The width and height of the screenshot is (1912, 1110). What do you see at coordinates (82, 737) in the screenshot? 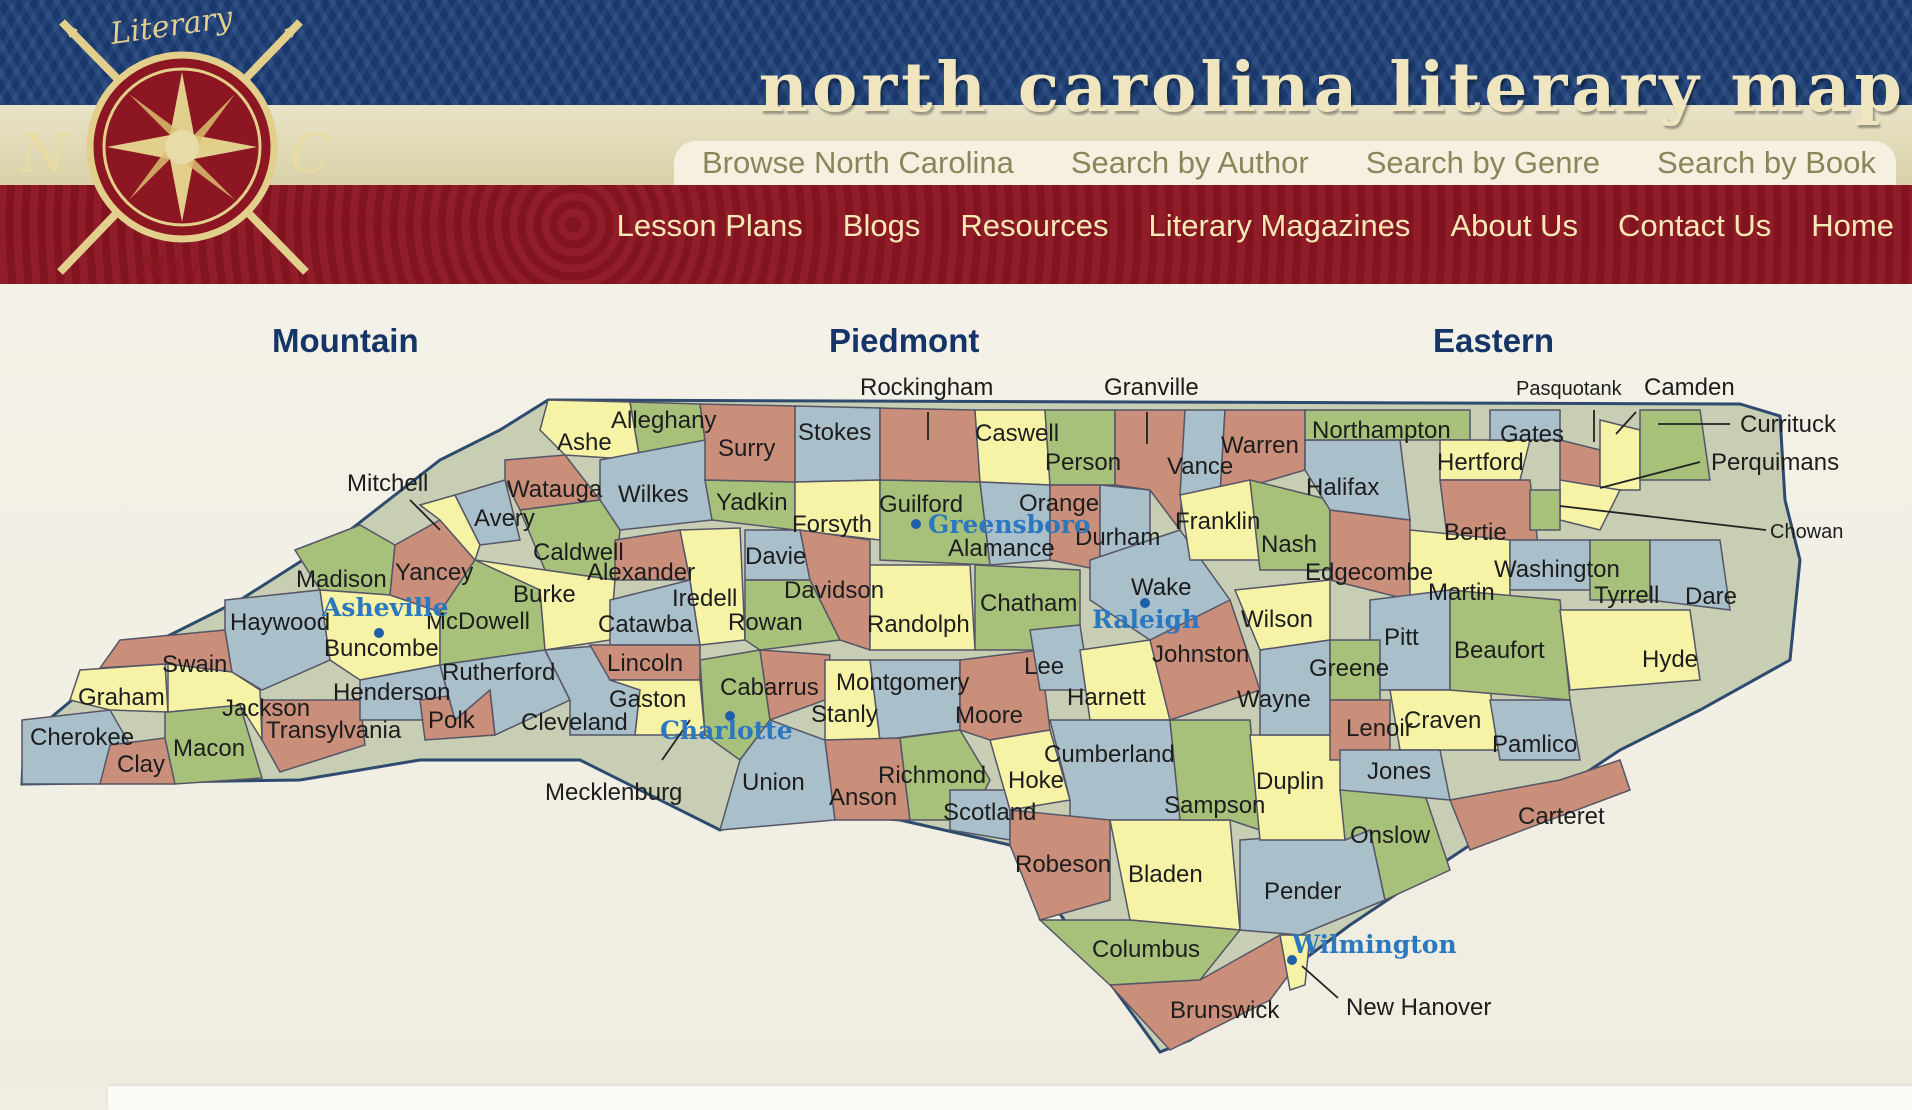
I see `county-label-cherokee: Cherokee` at bounding box center [82, 737].